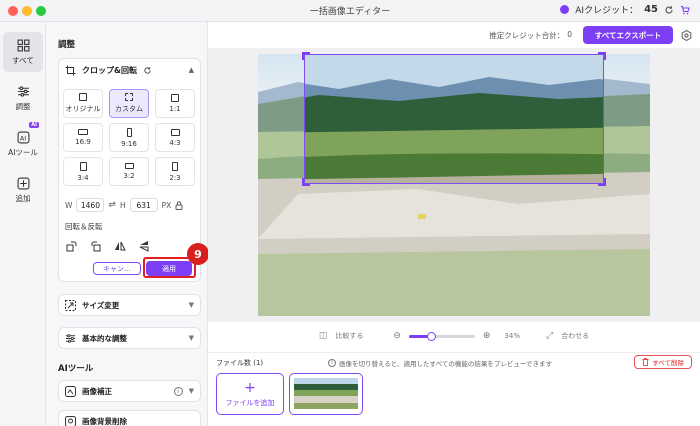 The width and height of the screenshot is (700, 426). I want to click on crop-preview, so click(454, 119).